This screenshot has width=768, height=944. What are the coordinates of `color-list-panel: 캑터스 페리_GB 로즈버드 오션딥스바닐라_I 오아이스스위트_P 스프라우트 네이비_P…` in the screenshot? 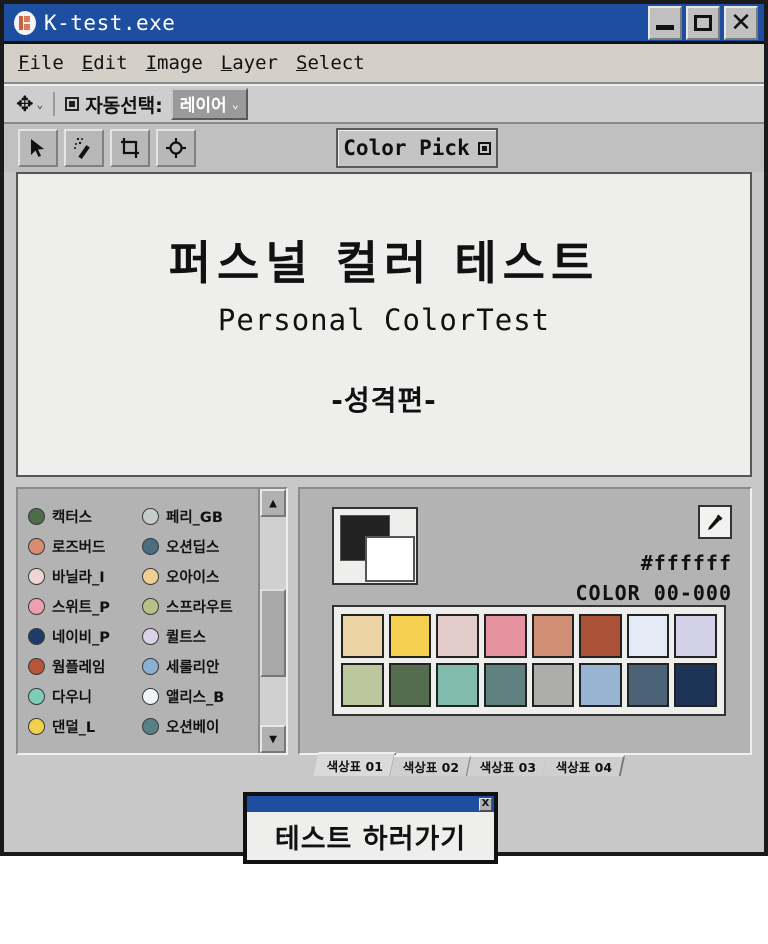 It's located at (152, 621).